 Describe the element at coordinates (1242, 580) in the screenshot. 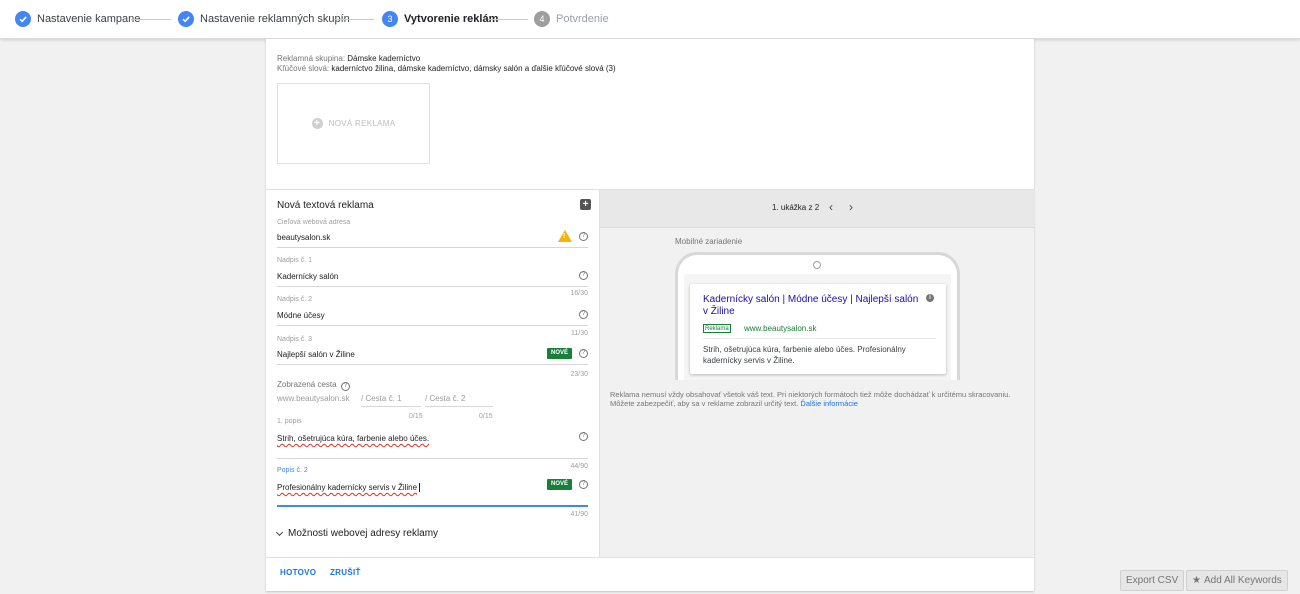

I see `add-all-keywords-label: Add All Keywords` at that location.